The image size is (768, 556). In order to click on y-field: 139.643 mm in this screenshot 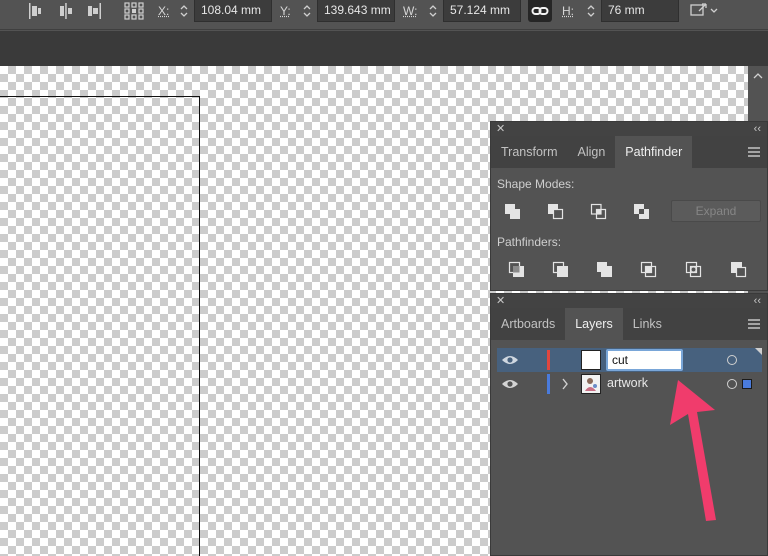, I will do `click(356, 11)`.